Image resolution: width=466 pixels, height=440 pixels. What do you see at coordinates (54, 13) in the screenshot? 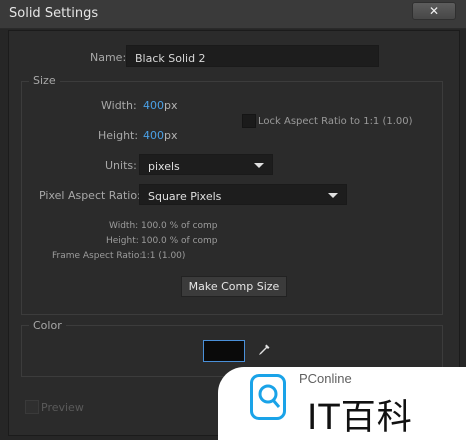
I see `window-title: Solid Settings` at bounding box center [54, 13].